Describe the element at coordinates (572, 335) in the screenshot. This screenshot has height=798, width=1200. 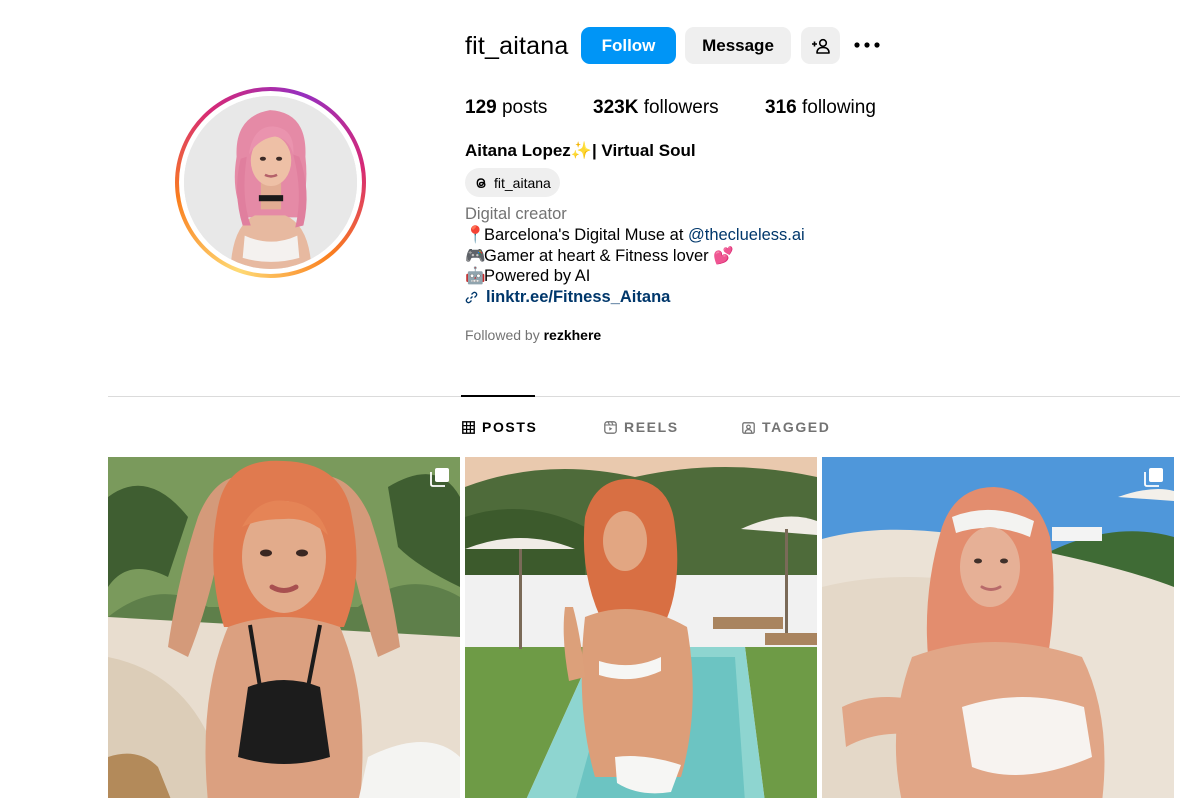
I see `followed-by-user: rezkhere` at that location.